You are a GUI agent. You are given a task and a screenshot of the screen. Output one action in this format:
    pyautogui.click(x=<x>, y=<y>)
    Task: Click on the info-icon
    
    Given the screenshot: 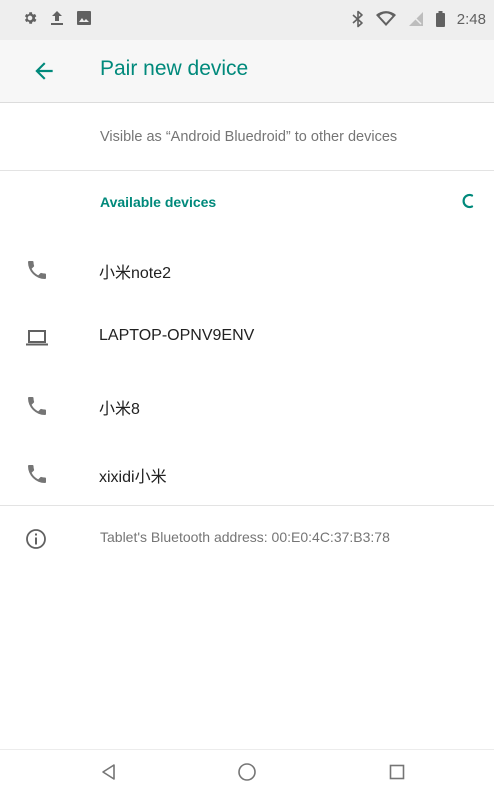 What is the action you would take?
    pyautogui.click(x=36, y=539)
    